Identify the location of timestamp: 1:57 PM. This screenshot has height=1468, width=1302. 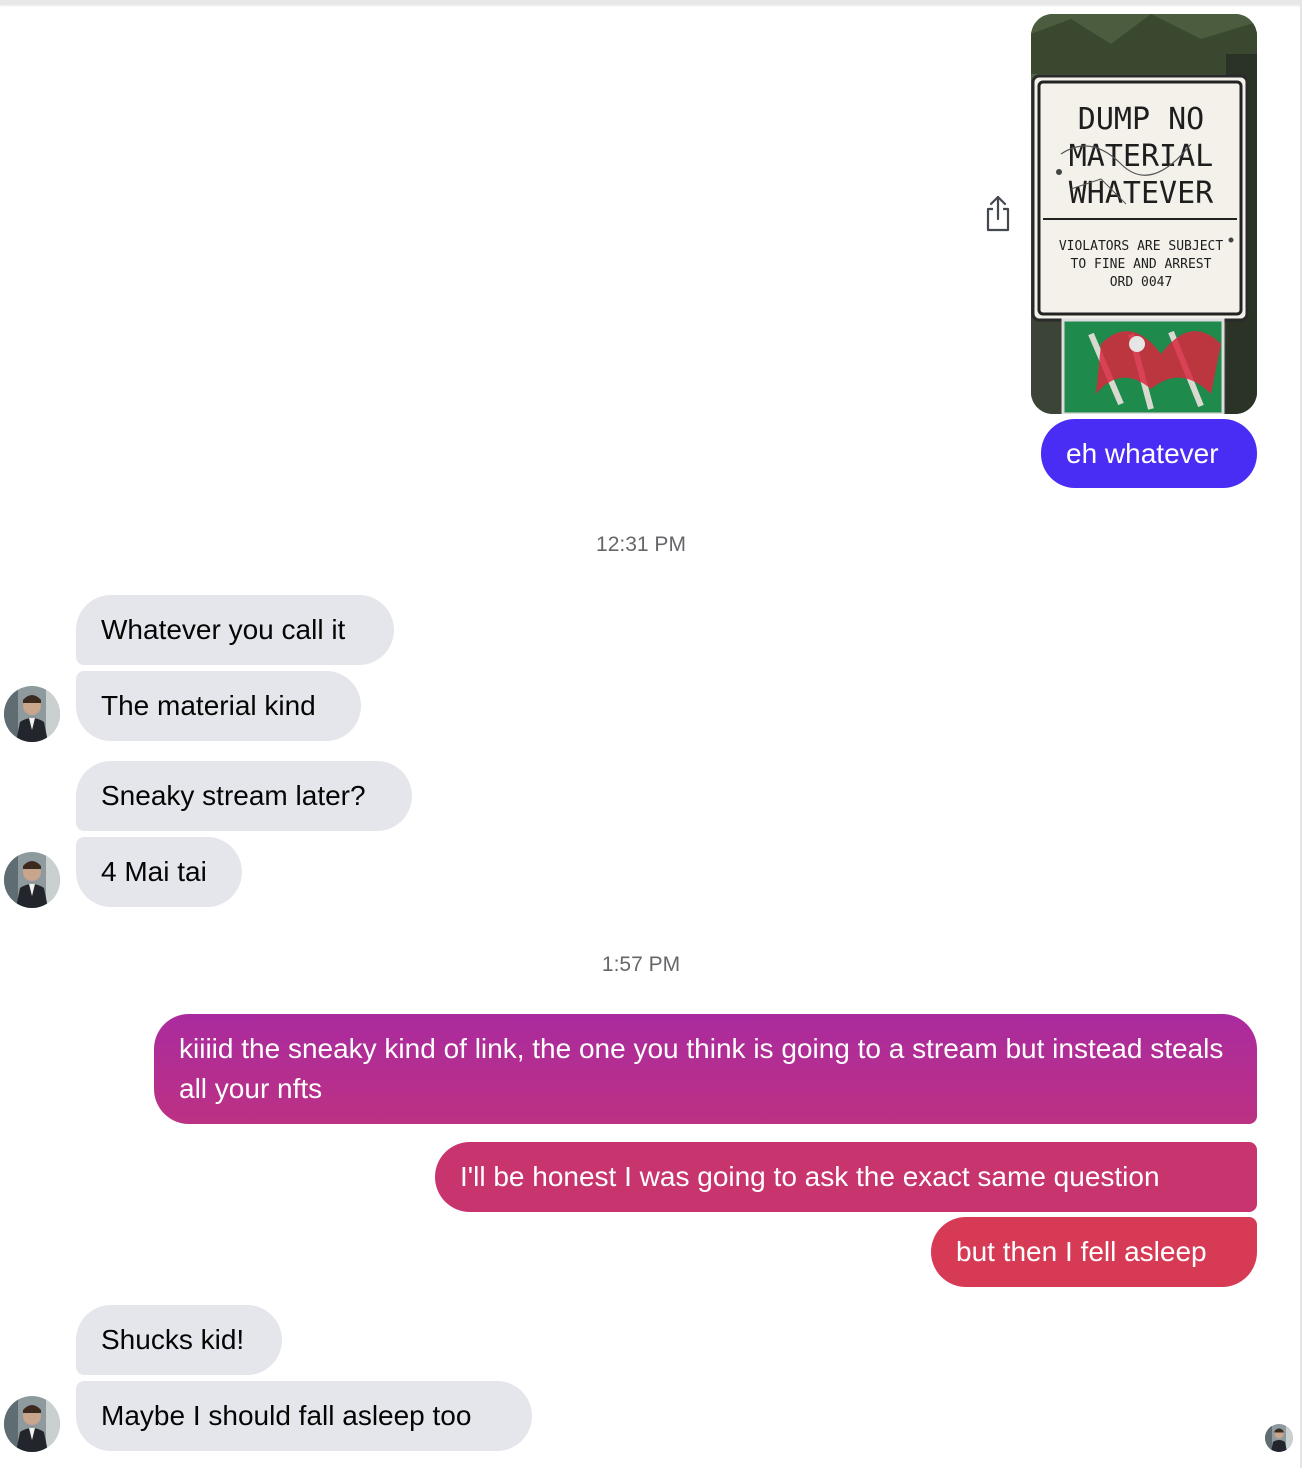
(641, 964).